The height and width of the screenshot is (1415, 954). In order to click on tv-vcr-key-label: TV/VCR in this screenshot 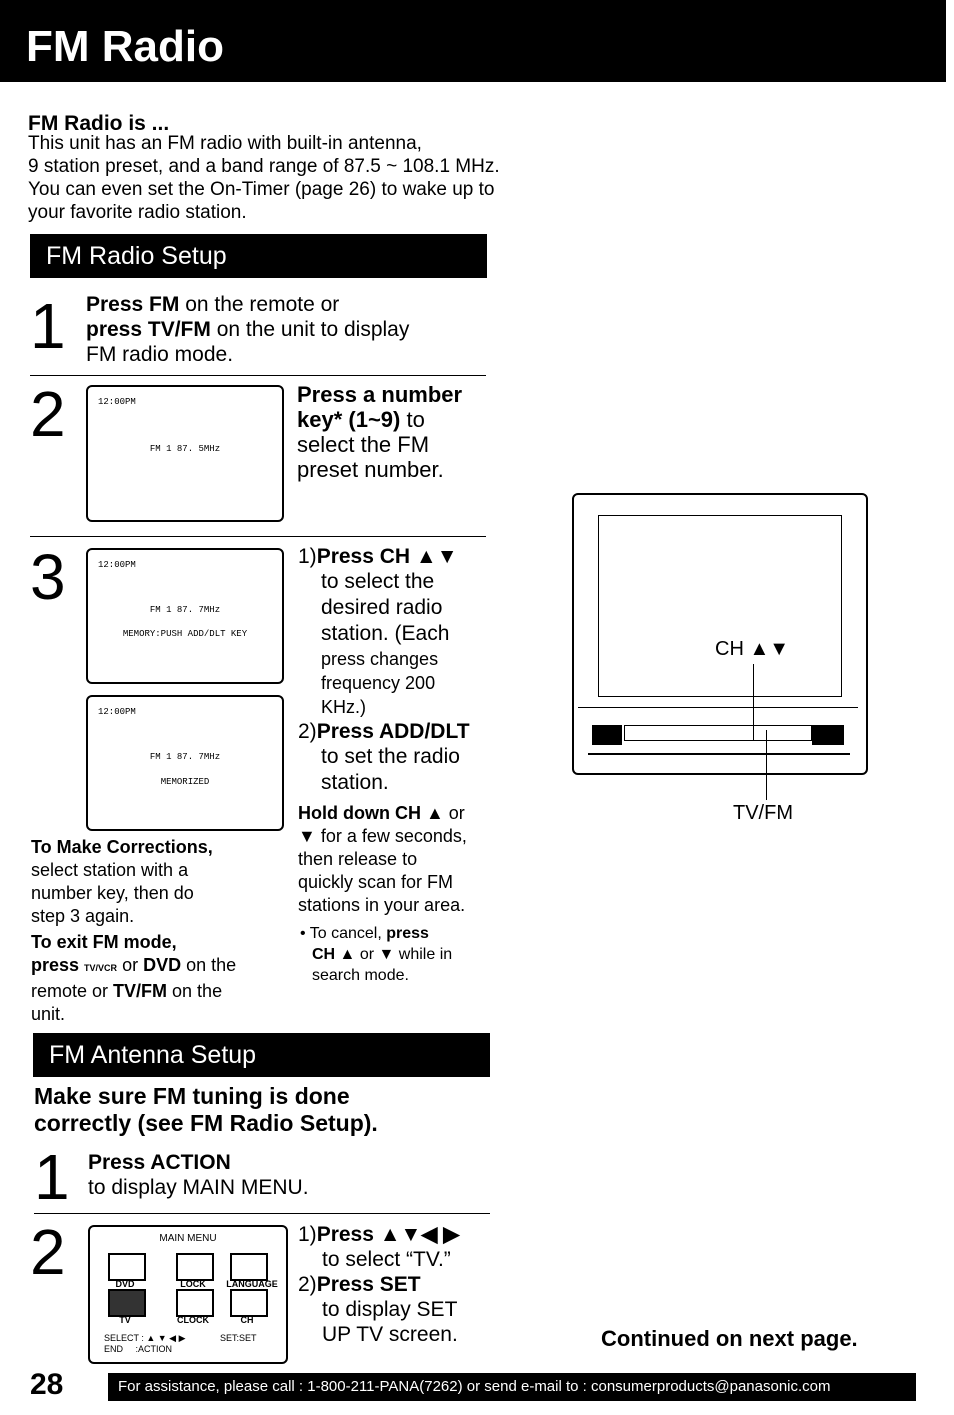, I will do `click(101, 968)`.